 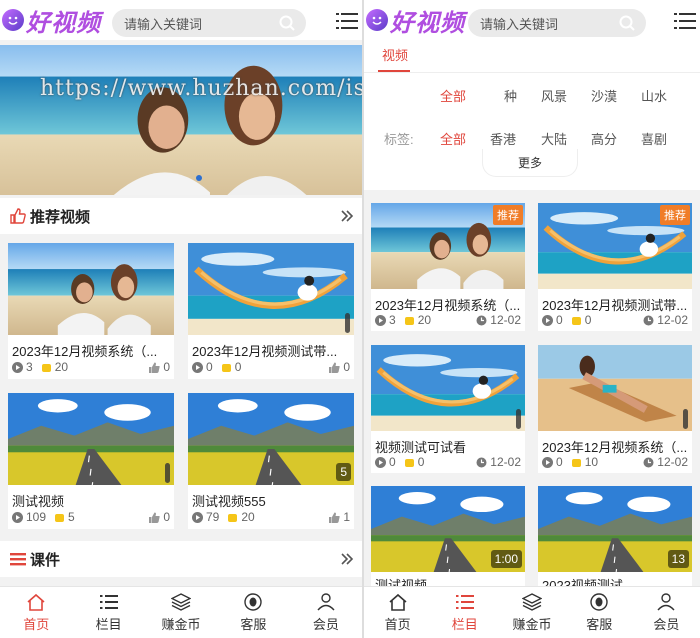 I want to click on filter-option: 喜剧, so click(x=654, y=138).